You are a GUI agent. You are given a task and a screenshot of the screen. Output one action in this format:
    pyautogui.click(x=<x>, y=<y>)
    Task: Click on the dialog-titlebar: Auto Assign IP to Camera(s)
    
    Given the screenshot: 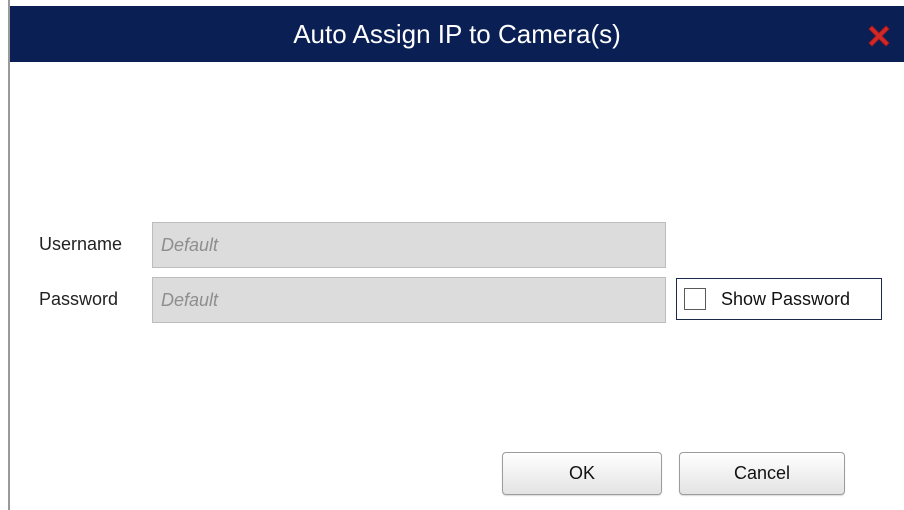 What is the action you would take?
    pyautogui.click(x=457, y=34)
    